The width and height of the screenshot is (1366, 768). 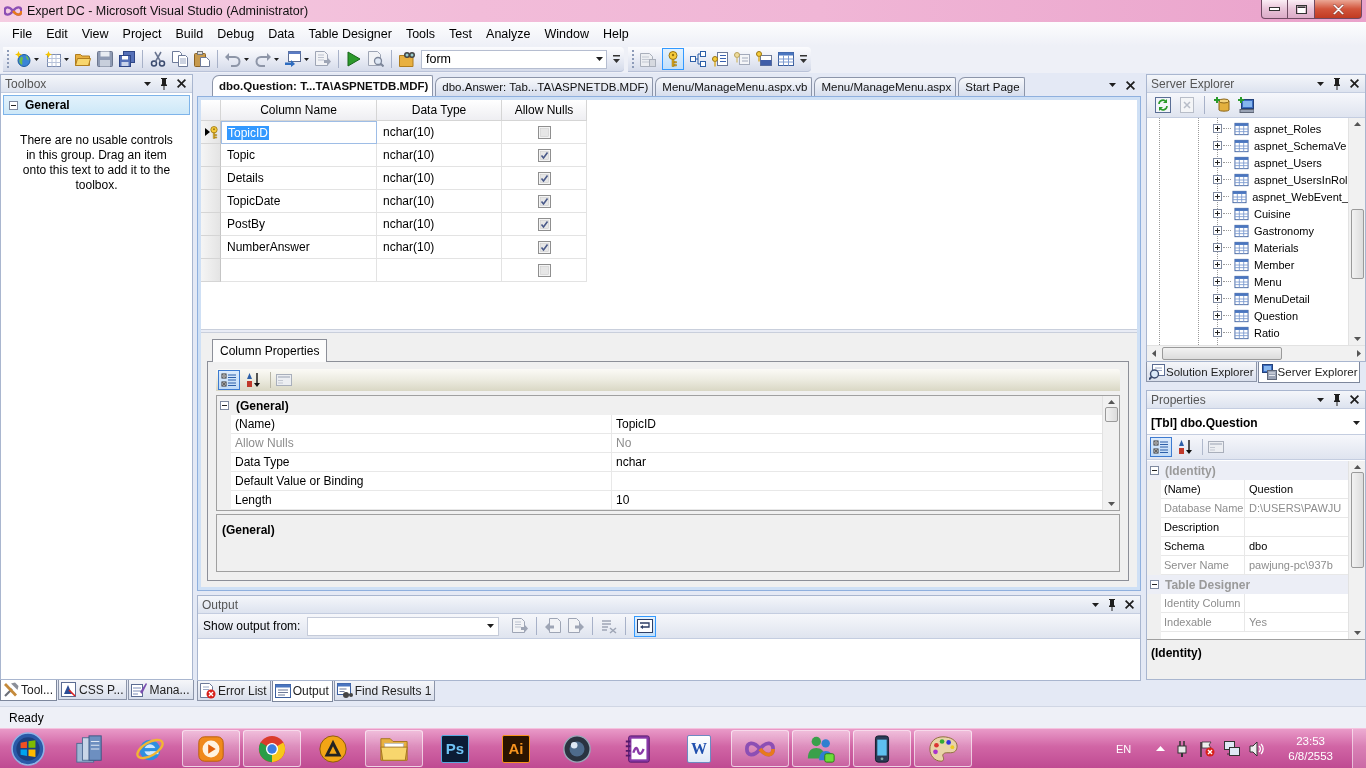 What do you see at coordinates (180, 59) in the screenshot?
I see `documents-icon` at bounding box center [180, 59].